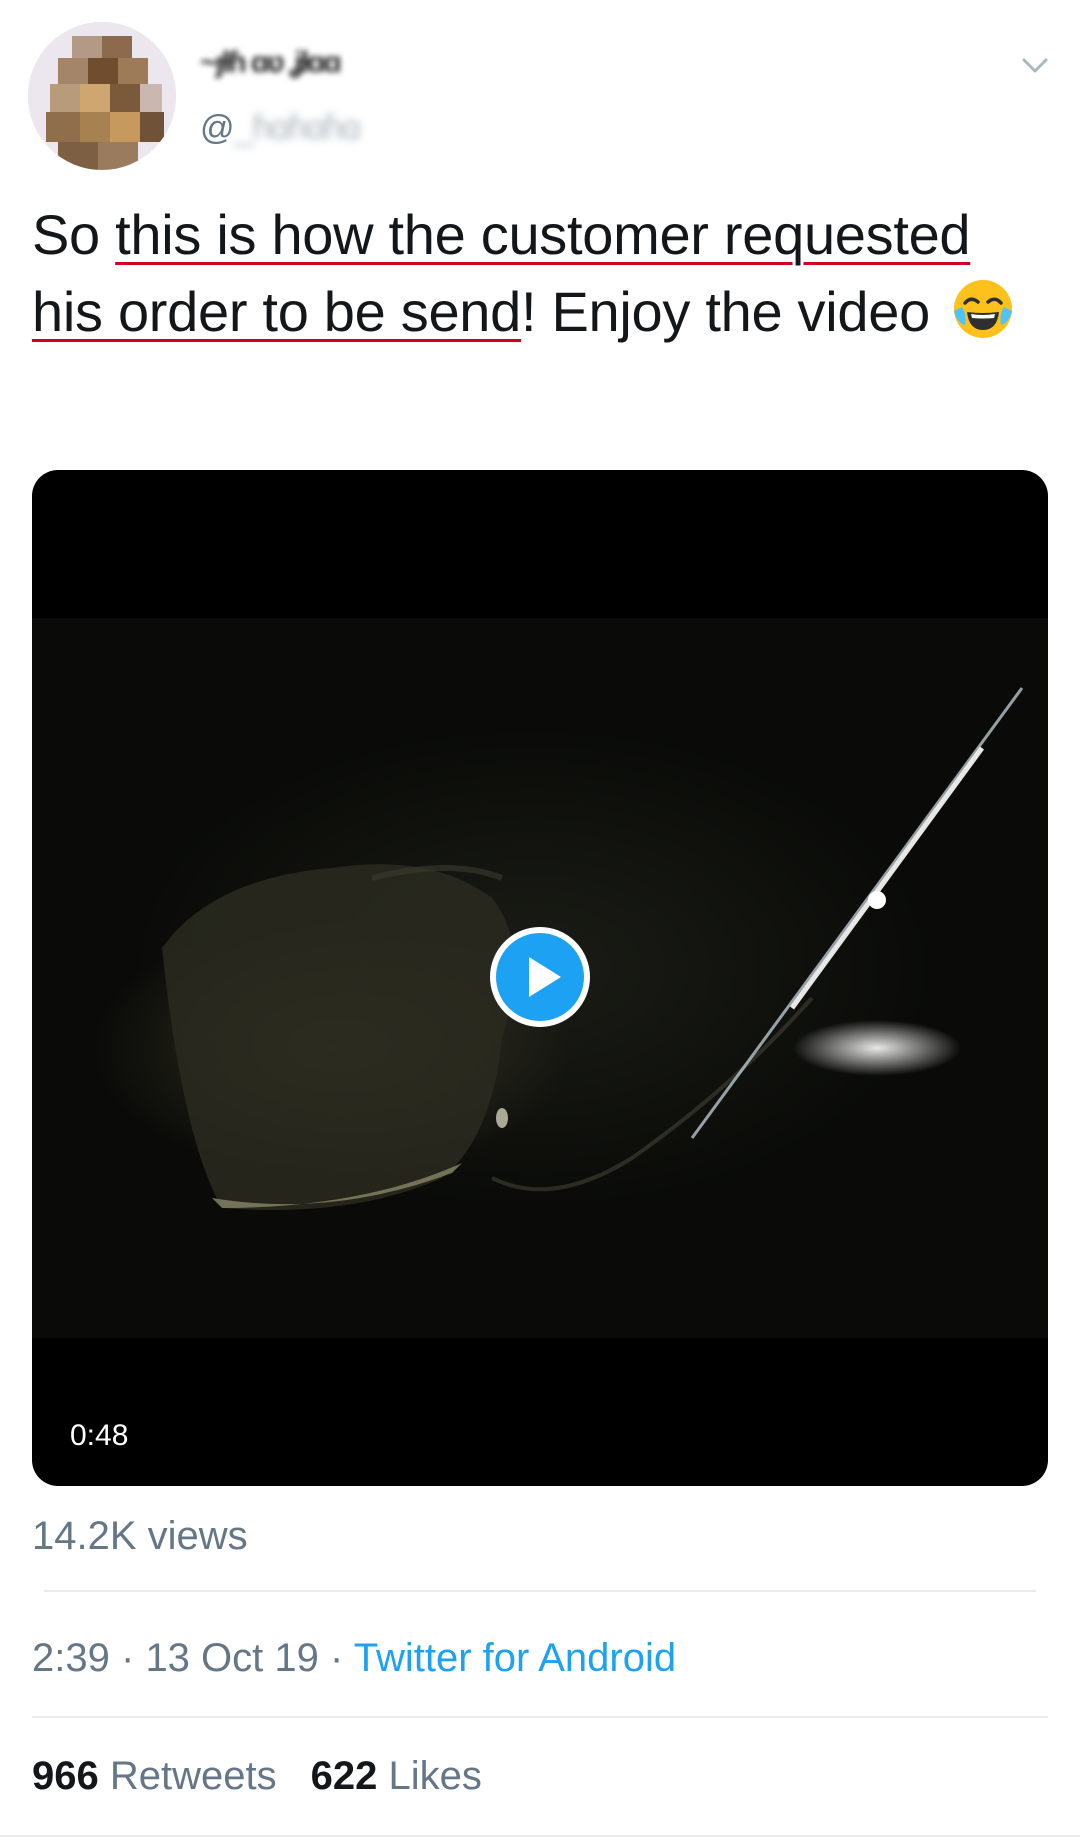 This screenshot has height=1839, width=1080. What do you see at coordinates (344, 1776) in the screenshot?
I see `likes-count: 622` at bounding box center [344, 1776].